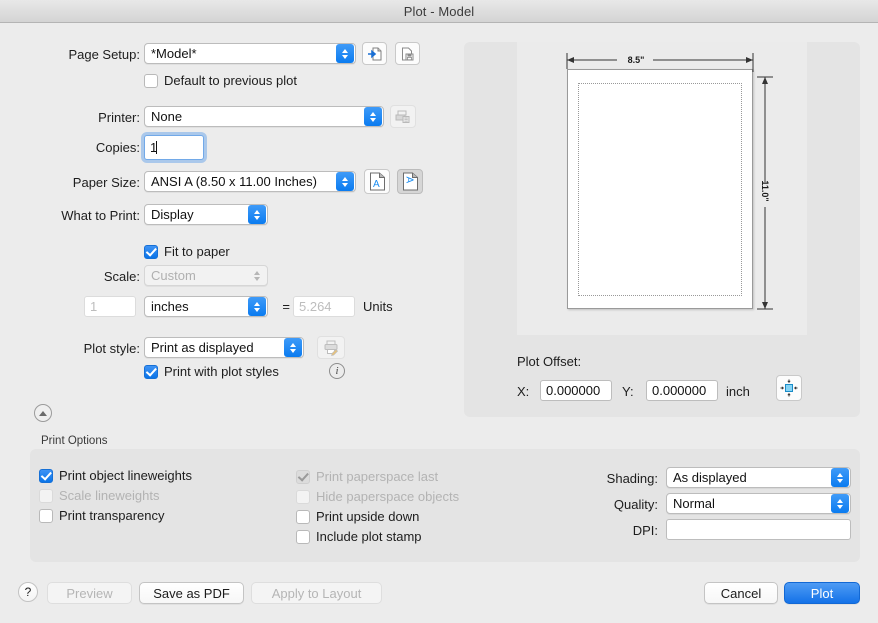  Describe the element at coordinates (206, 214) in the screenshot. I see `what-to-print-select: Display` at that location.